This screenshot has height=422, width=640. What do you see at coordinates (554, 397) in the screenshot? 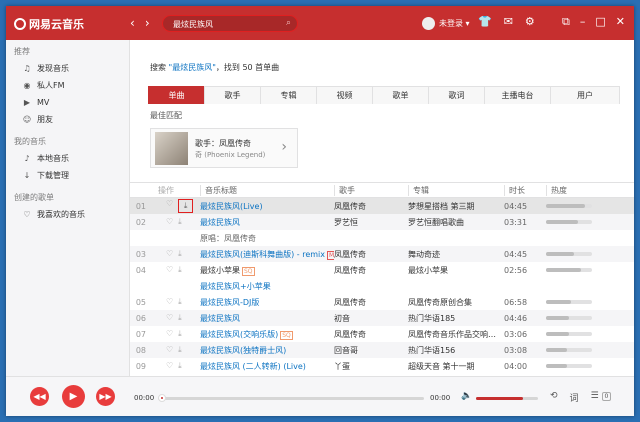
I see `loop-icon: ⟲` at bounding box center [554, 397].